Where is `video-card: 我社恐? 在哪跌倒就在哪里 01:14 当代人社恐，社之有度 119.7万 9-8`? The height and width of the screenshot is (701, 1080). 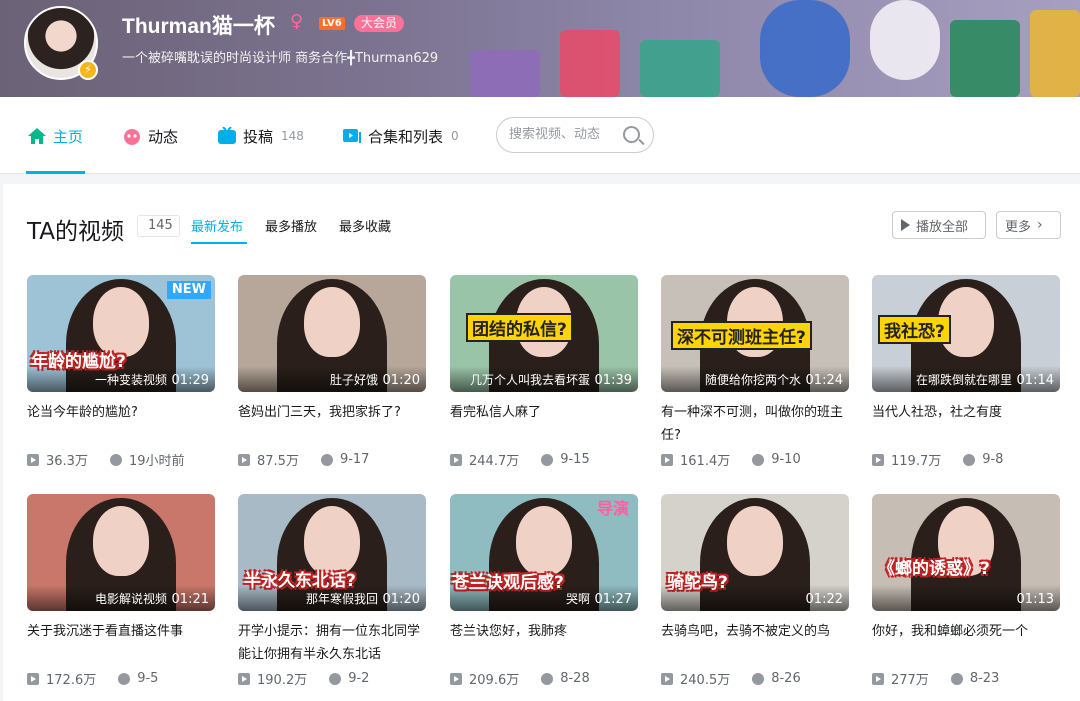 video-card: 我社恐? 在哪跌倒就在哪里 01:14 当代人社恐，社之有度 119.7万 9-8 is located at coordinates (967, 372).